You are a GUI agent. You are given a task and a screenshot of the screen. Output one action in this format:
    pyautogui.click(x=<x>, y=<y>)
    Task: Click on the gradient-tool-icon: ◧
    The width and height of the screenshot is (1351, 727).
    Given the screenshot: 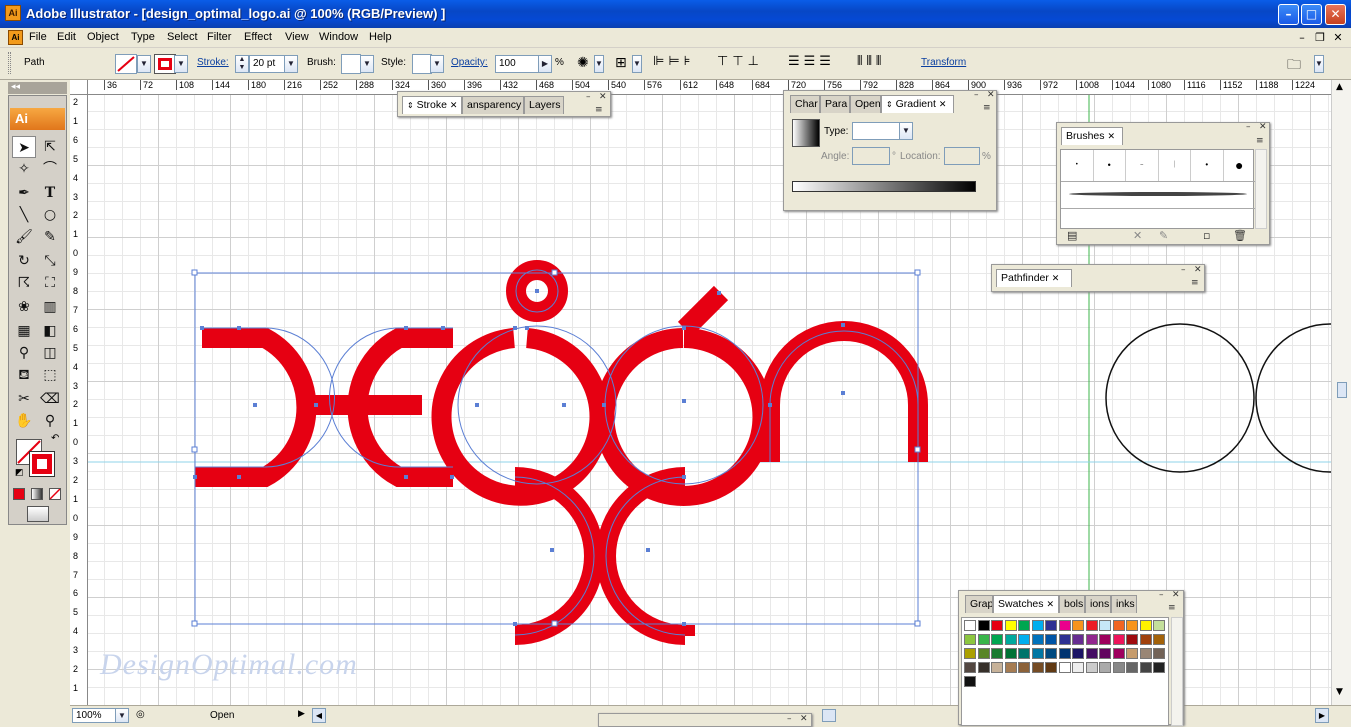 What is the action you would take?
    pyautogui.click(x=50, y=331)
    